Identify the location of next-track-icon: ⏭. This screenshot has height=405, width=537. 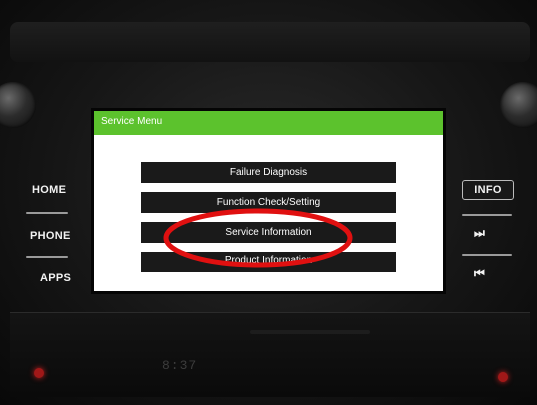
(480, 233).